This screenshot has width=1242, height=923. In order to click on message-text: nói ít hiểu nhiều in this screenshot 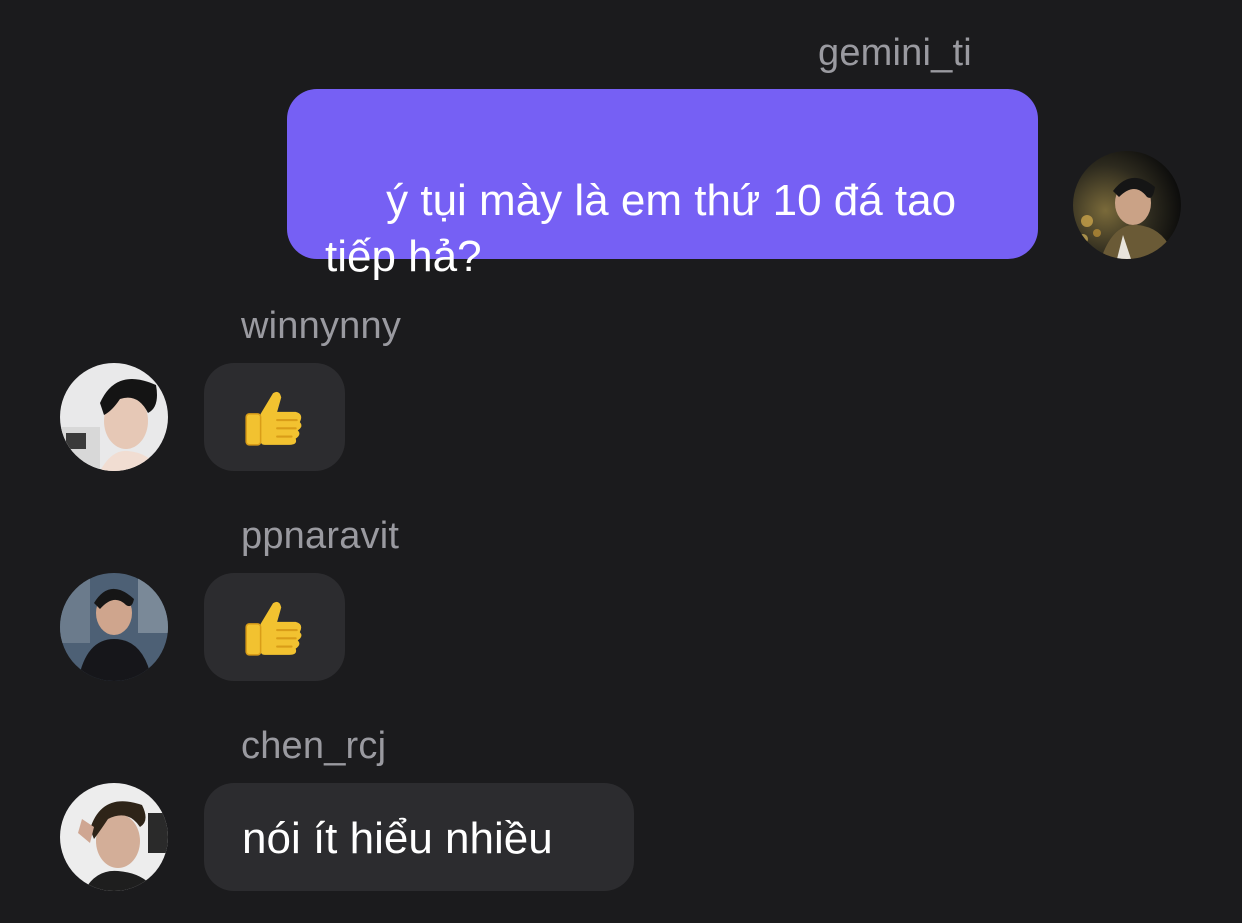, I will do `click(397, 838)`.